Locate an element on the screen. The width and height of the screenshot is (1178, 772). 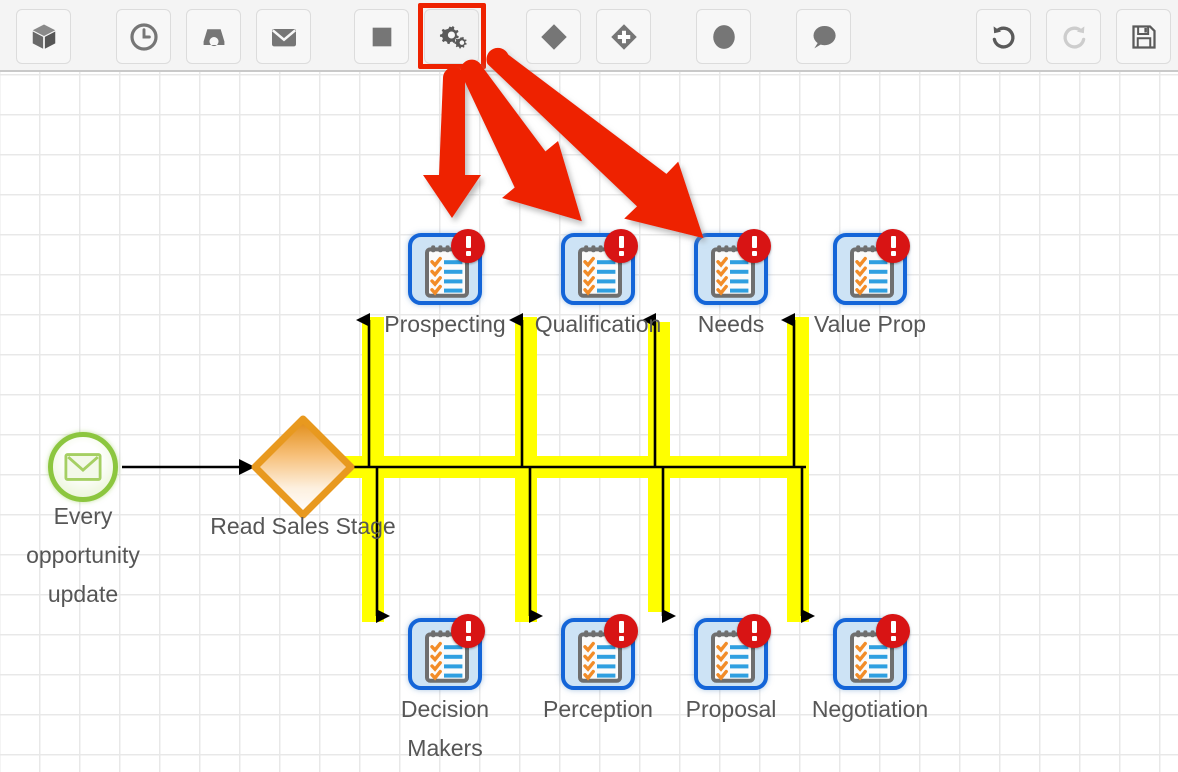
task-value-prop is located at coordinates (871, 267).